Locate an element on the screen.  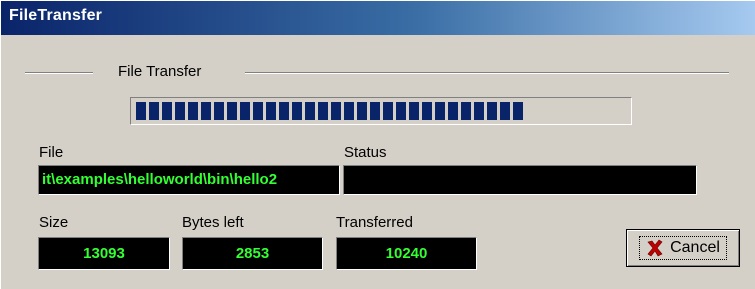
group-divider-right is located at coordinates (487, 73).